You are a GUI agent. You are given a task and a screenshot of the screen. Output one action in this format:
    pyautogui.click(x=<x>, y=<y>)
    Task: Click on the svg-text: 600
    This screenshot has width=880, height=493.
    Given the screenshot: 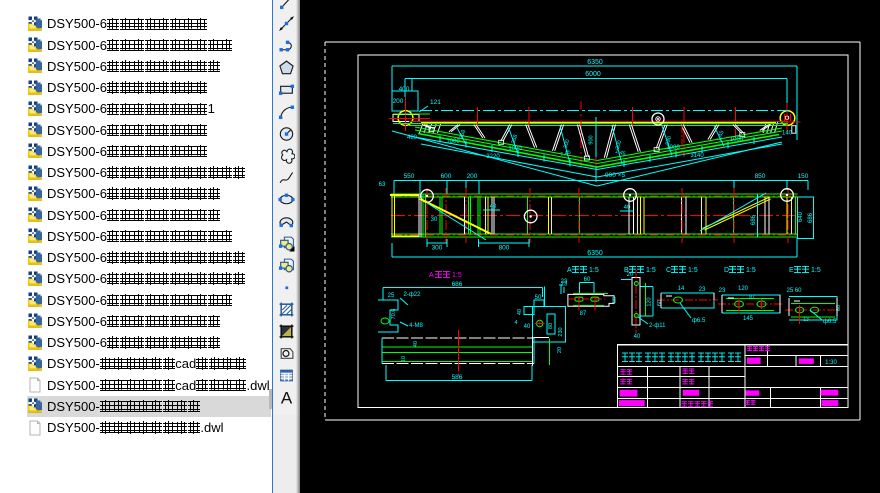 What is the action you would take?
    pyautogui.click(x=446, y=176)
    